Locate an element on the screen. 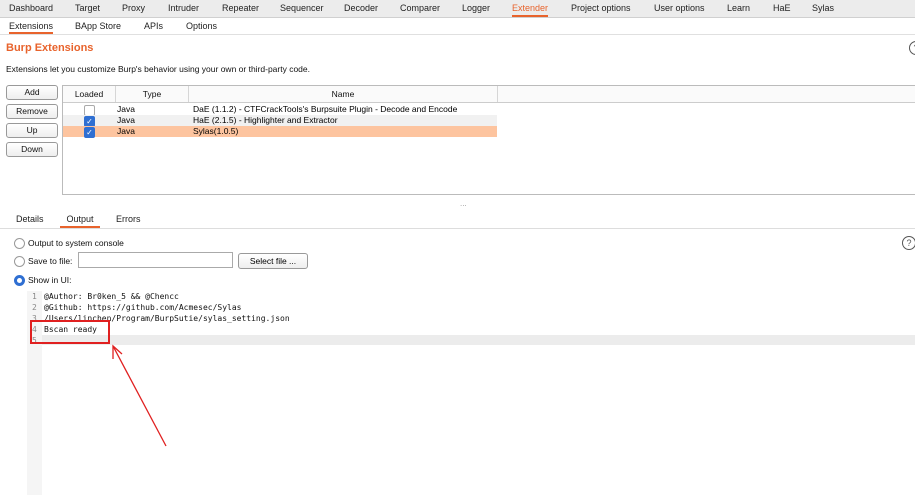 Image resolution: width=915 pixels, height=495 pixels. tab-target: Target is located at coordinates (87, 8).